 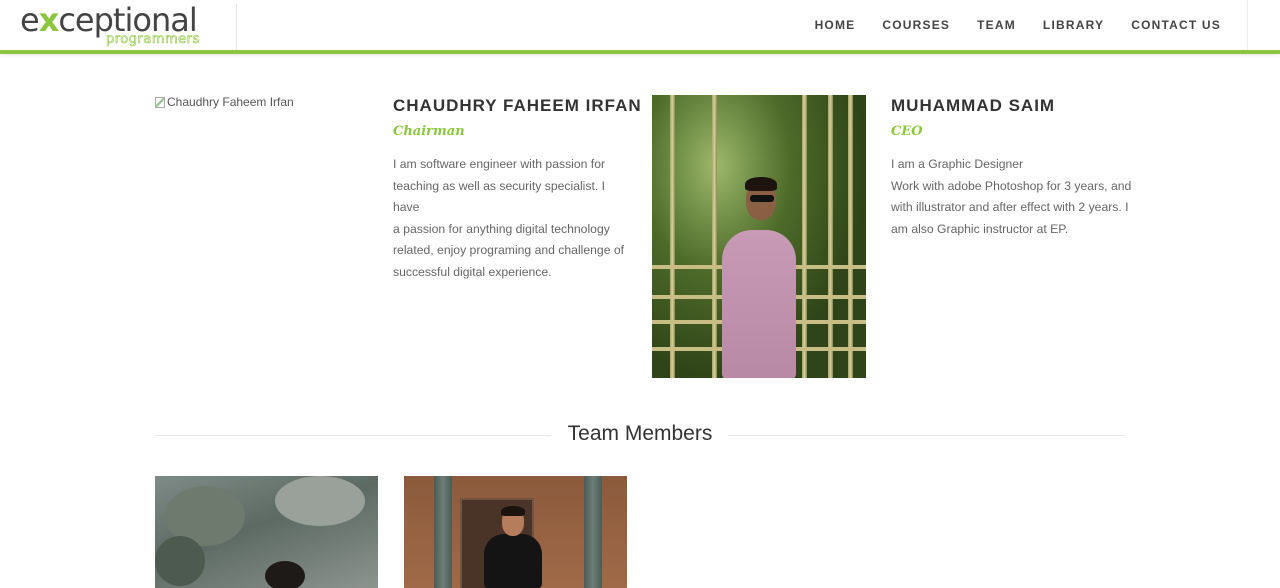 I want to click on nav-contact-us: CONTACT US, so click(x=1182, y=25).